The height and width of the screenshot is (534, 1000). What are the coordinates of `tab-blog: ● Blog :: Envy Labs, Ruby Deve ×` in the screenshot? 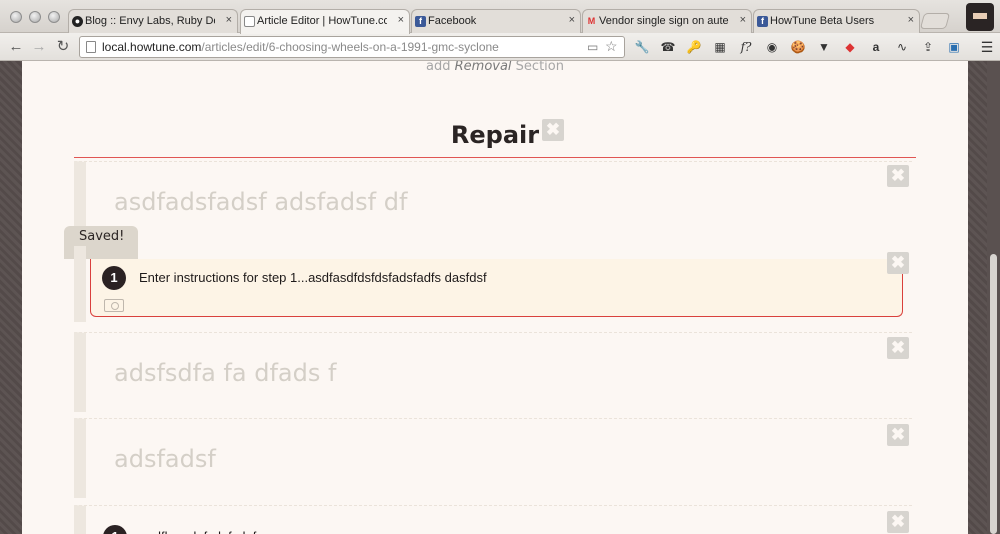 It's located at (153, 21).